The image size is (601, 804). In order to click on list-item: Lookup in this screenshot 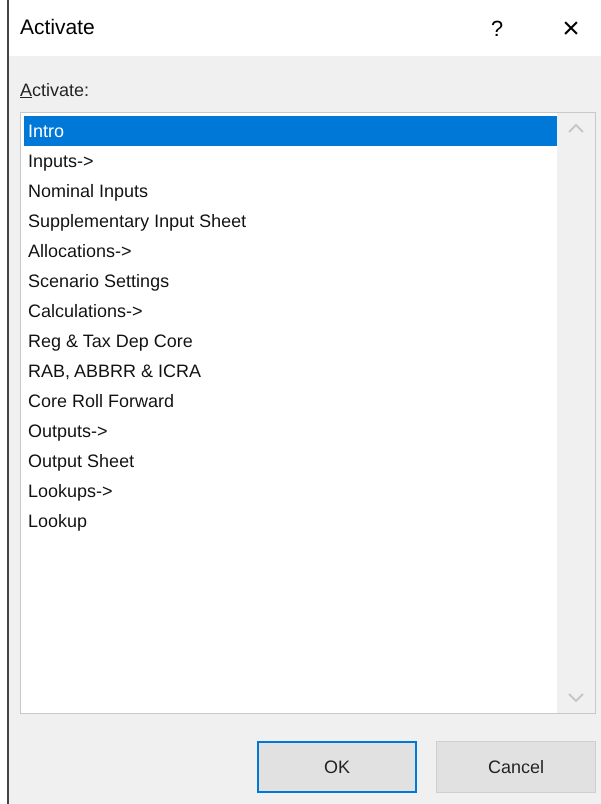, I will do `click(290, 521)`.